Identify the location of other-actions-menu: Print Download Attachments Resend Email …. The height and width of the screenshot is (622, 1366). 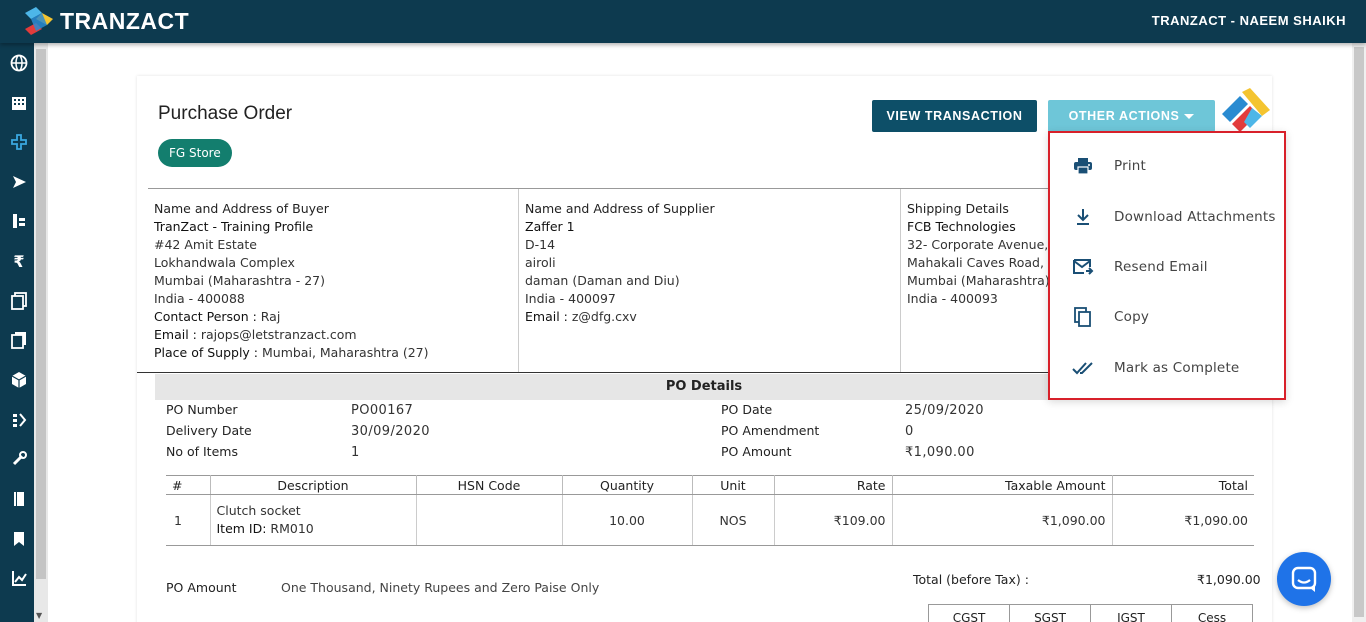
(1167, 265).